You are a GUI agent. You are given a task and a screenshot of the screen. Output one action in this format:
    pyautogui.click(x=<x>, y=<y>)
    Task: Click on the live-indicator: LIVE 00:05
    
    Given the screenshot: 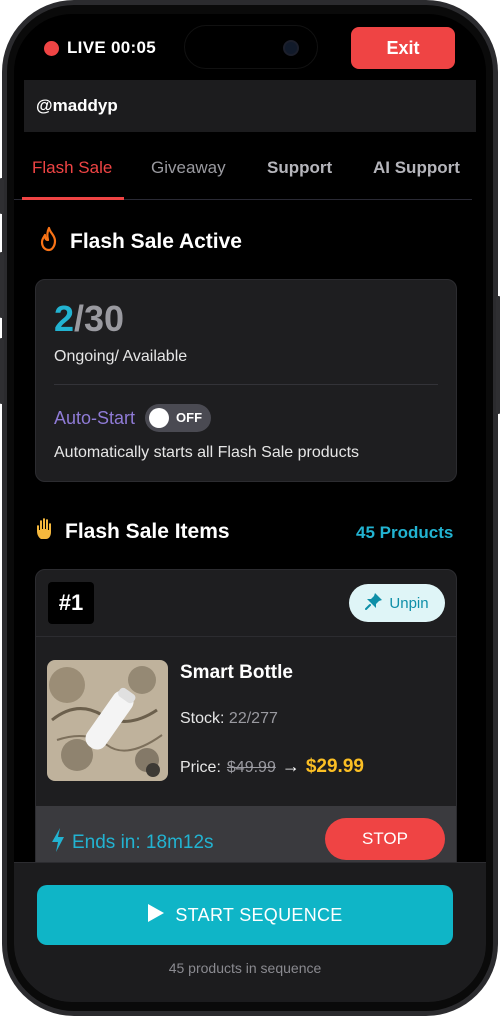 What is the action you would take?
    pyautogui.click(x=100, y=48)
    